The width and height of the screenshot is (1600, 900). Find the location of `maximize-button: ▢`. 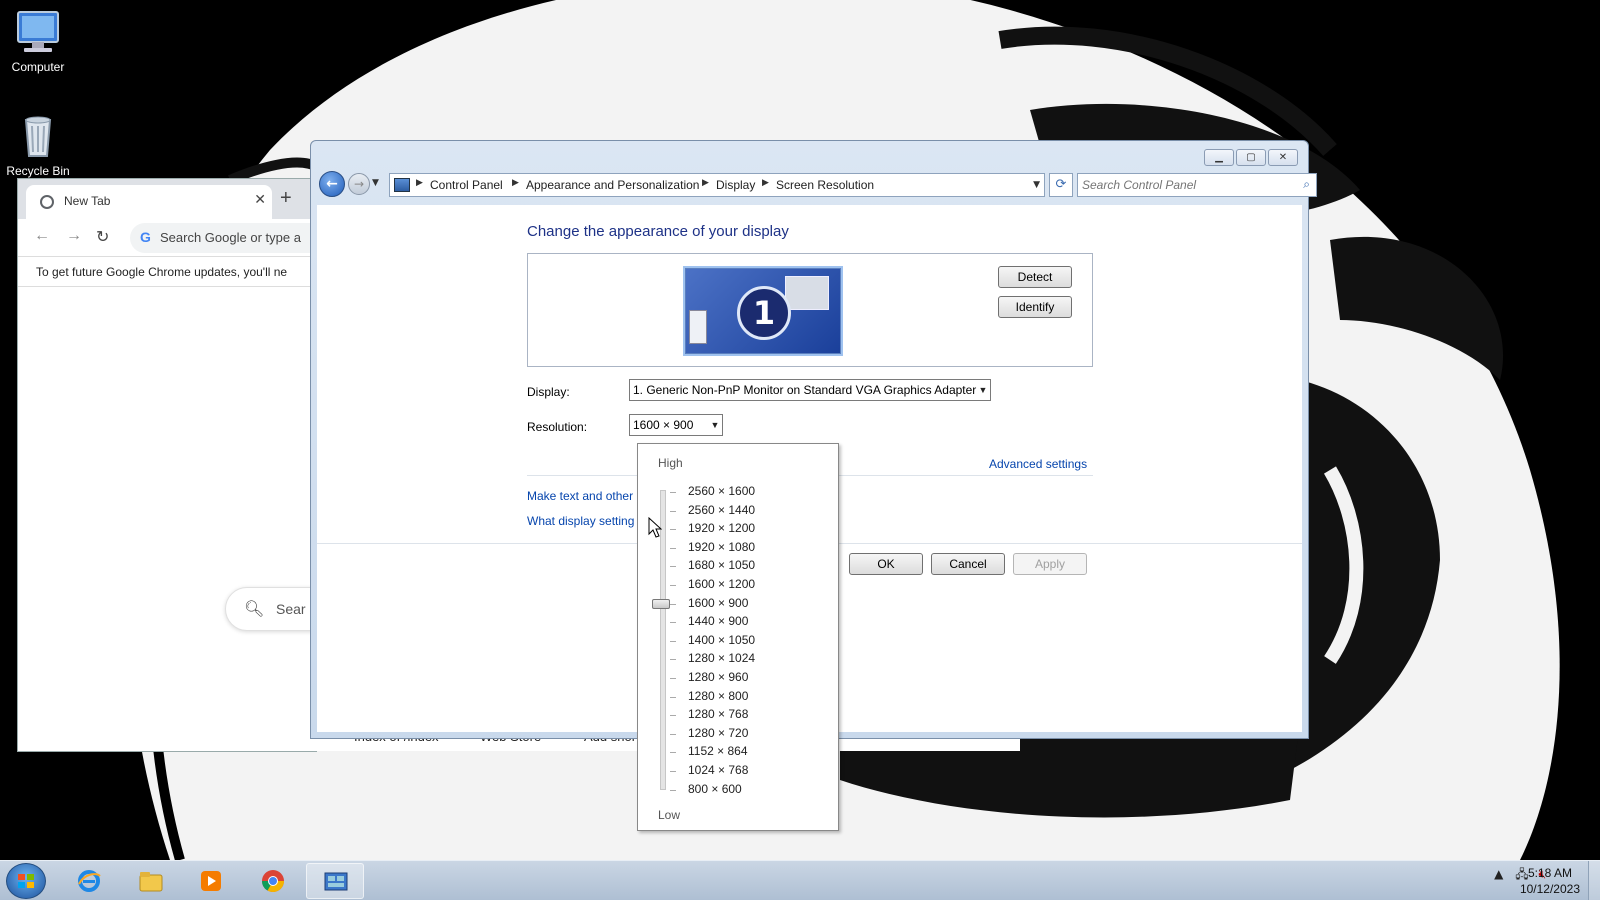

maximize-button: ▢ is located at coordinates (1251, 157).